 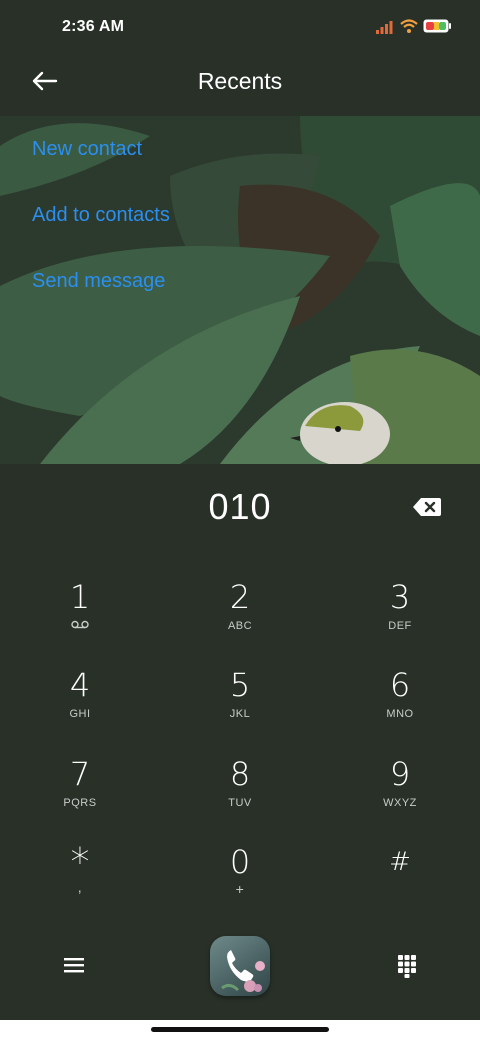 I want to click on key-5: 5 JKL, so click(x=240, y=708).